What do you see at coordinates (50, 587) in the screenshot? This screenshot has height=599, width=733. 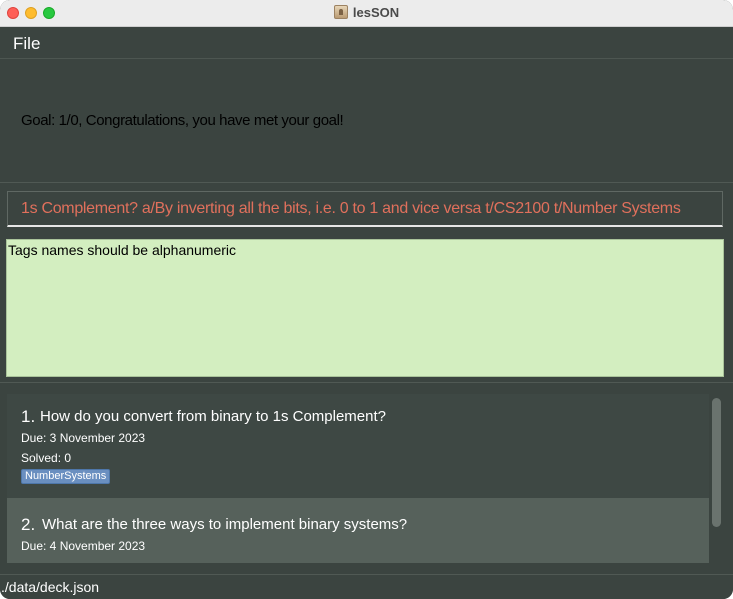 I see `data-file-path: ./data/deck.json` at bounding box center [50, 587].